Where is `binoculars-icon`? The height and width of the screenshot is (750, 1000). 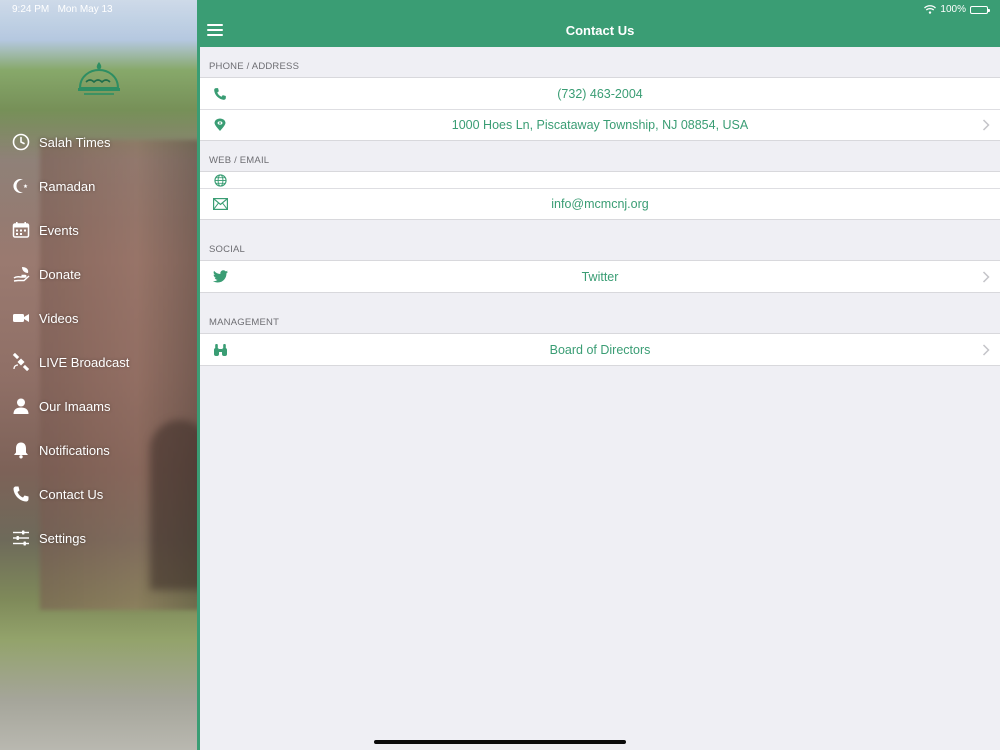 binoculars-icon is located at coordinates (220, 350).